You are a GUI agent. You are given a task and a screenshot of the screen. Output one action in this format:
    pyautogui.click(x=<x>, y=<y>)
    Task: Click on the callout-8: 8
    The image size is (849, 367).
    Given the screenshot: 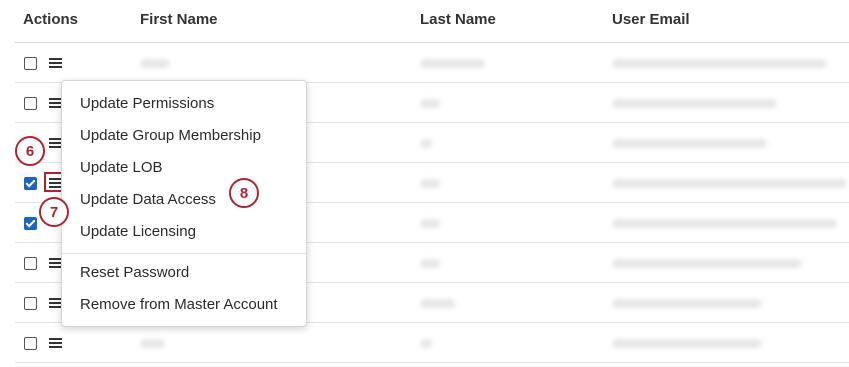 What is the action you would take?
    pyautogui.click(x=244, y=193)
    